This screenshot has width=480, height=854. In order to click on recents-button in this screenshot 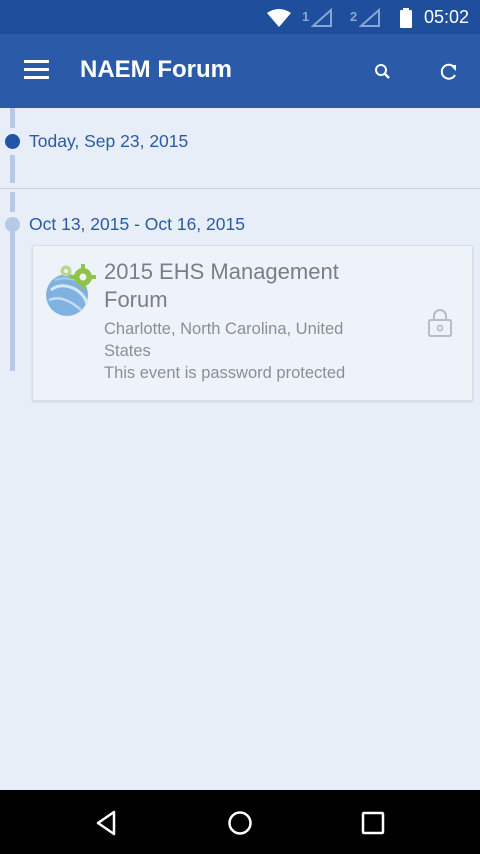, I will do `click(373, 823)`.